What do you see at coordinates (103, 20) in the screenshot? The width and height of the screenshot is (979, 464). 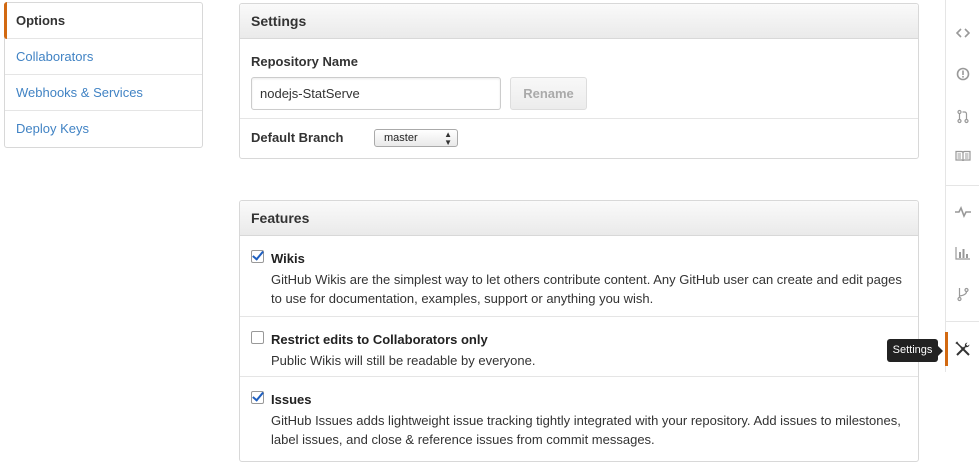 I see `nav-item-options: Options` at bounding box center [103, 20].